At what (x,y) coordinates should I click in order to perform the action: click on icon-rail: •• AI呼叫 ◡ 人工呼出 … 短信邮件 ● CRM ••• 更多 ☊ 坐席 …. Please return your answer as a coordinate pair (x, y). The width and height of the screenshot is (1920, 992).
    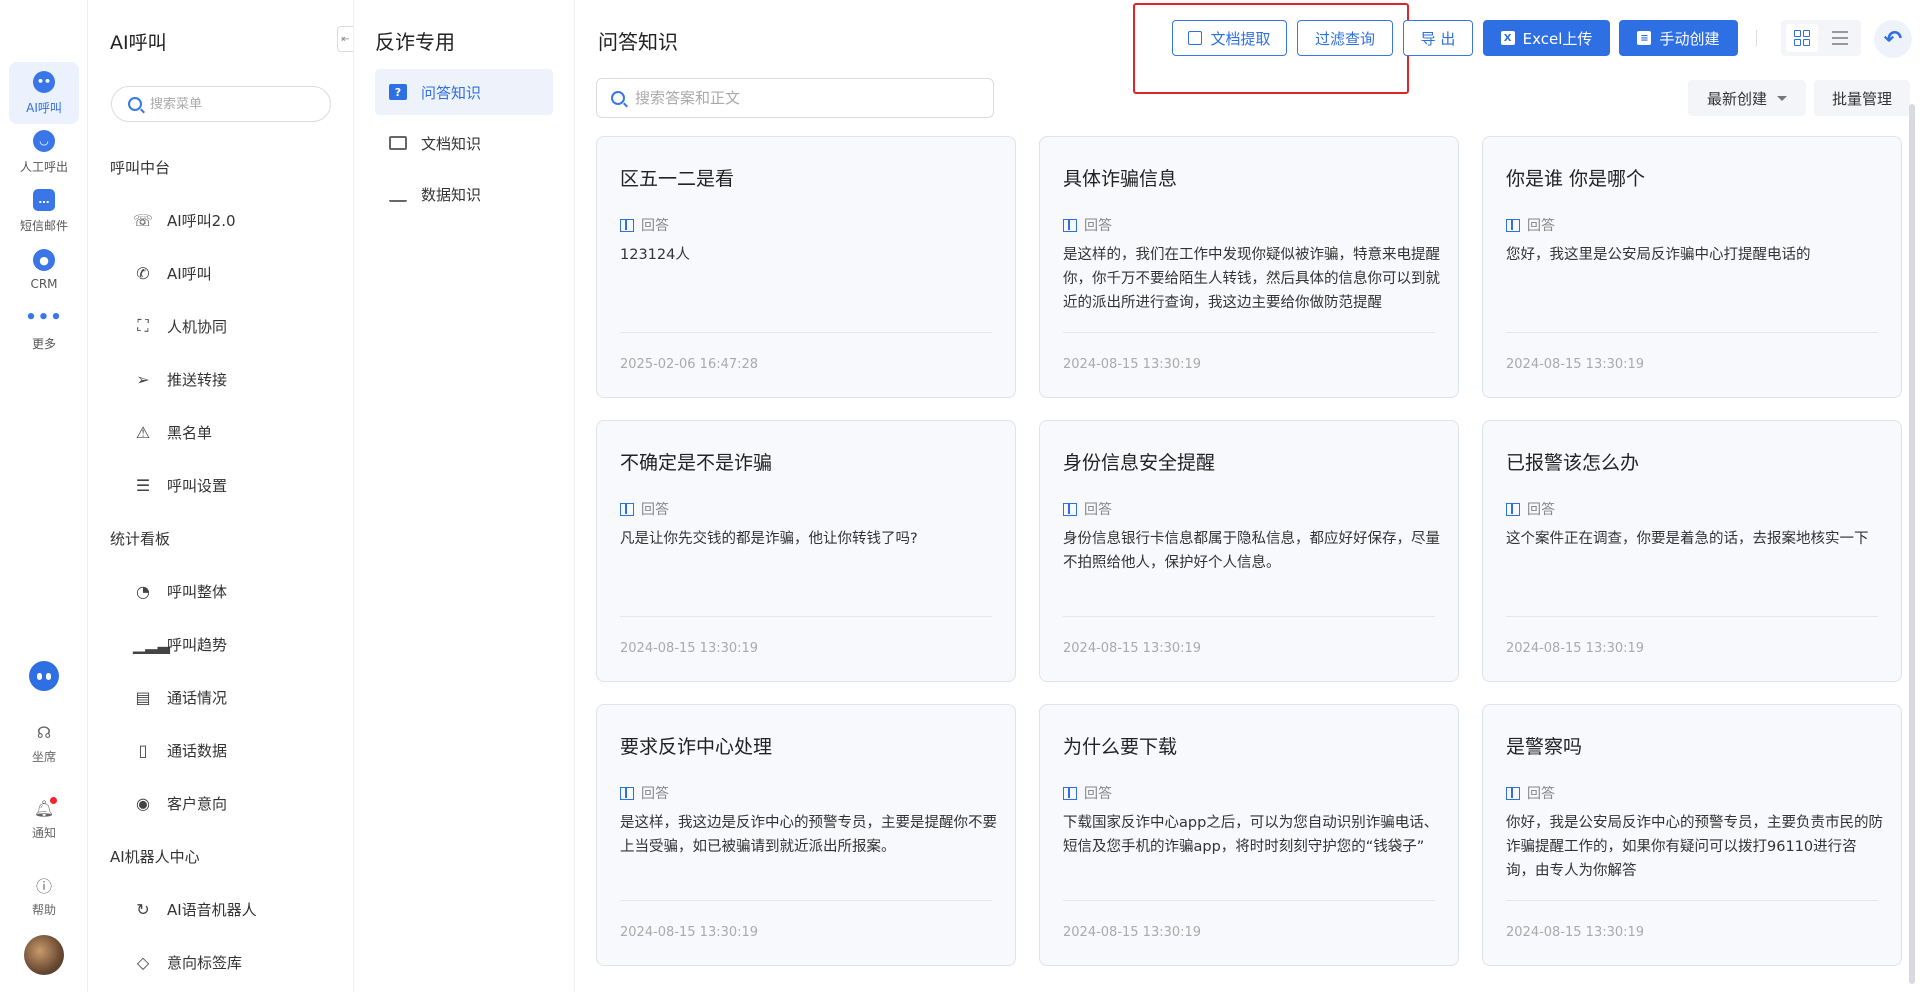
    Looking at the image, I should click on (44, 496).